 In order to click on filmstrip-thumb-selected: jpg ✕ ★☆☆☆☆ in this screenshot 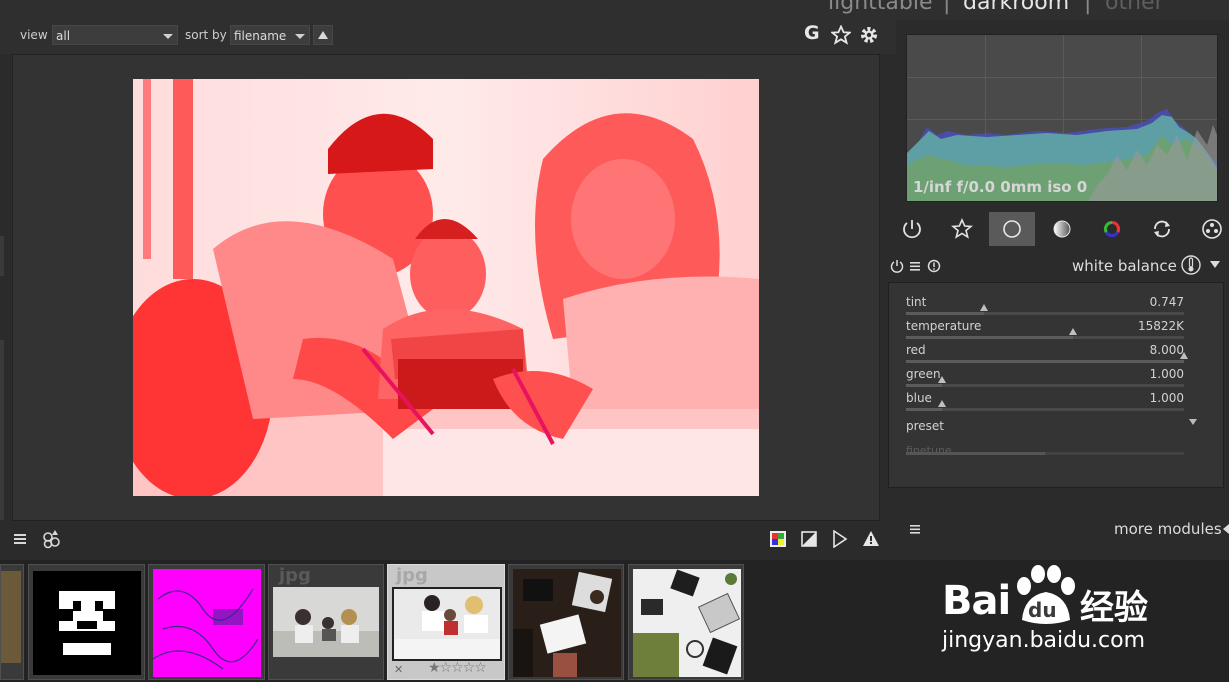, I will do `click(446, 622)`.